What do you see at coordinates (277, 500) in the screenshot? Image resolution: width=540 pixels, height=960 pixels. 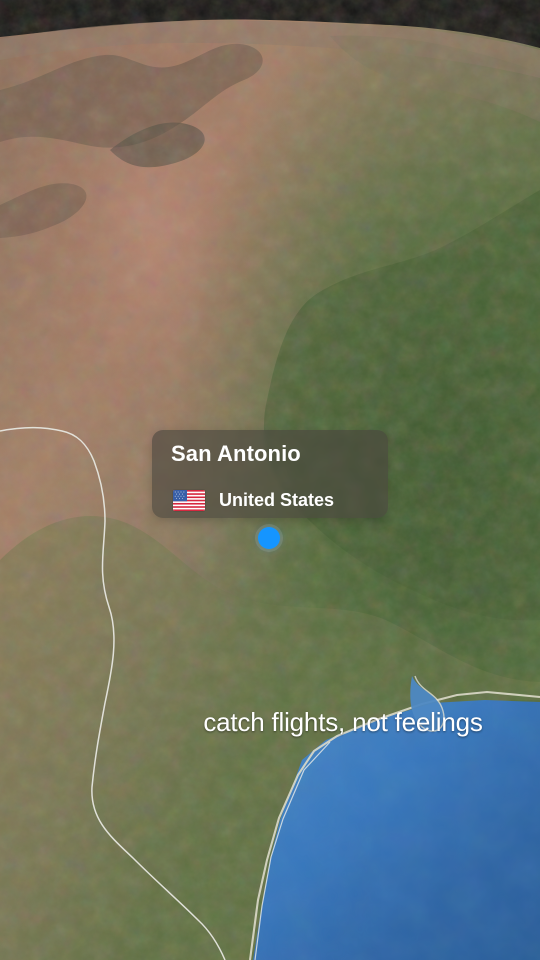 I see `country-name: United States` at bounding box center [277, 500].